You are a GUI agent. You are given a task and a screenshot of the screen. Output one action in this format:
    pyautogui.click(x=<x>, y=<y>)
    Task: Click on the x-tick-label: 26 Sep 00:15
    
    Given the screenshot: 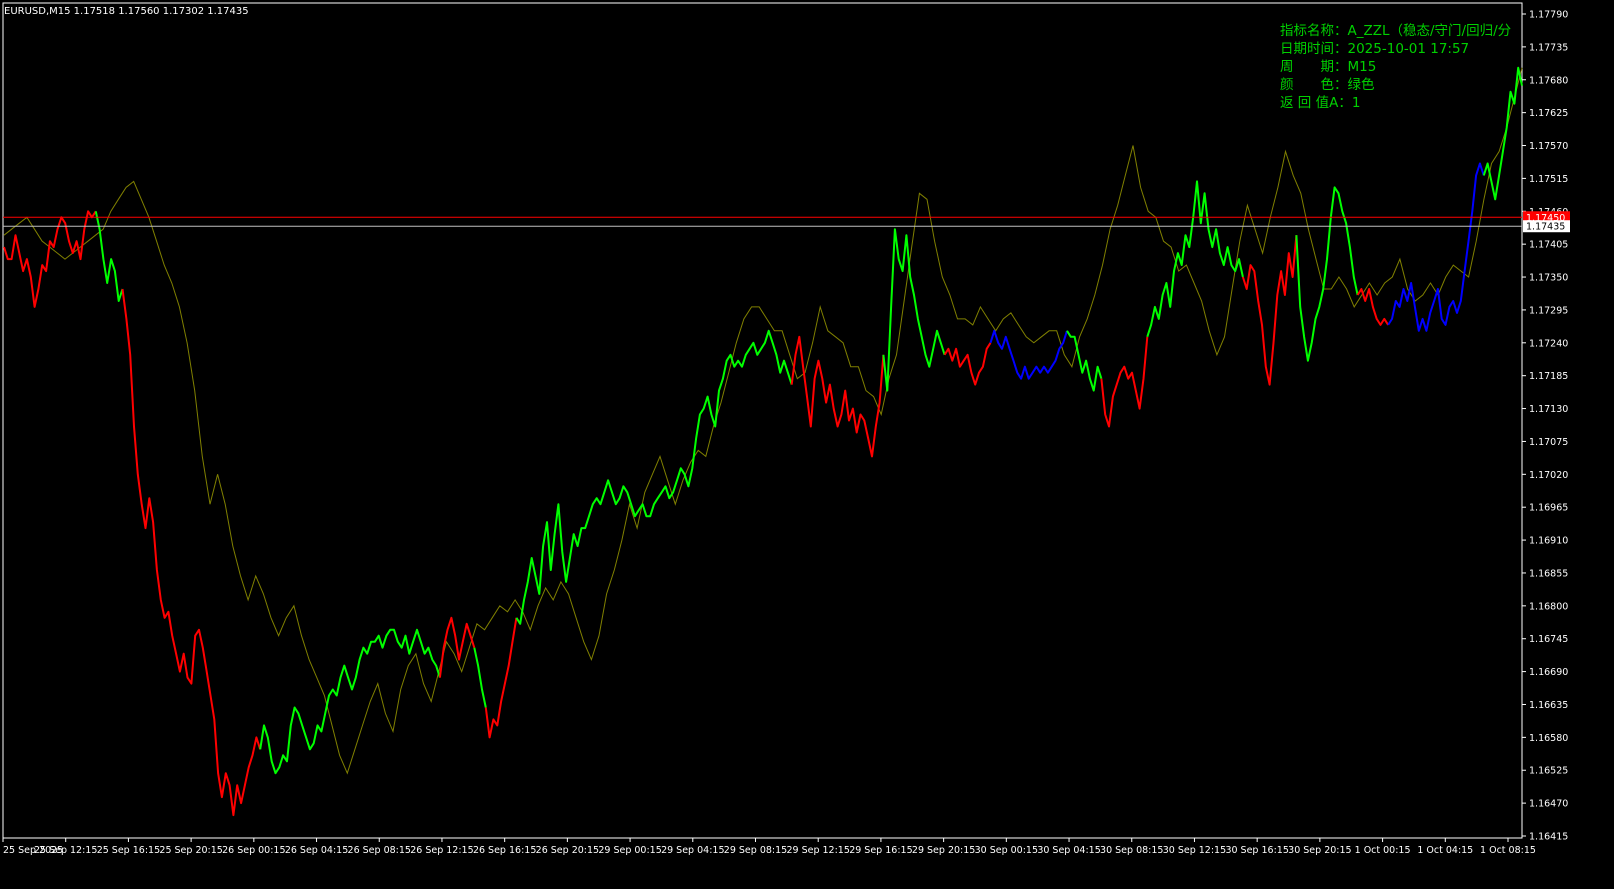 What is the action you would take?
    pyautogui.click(x=253, y=850)
    